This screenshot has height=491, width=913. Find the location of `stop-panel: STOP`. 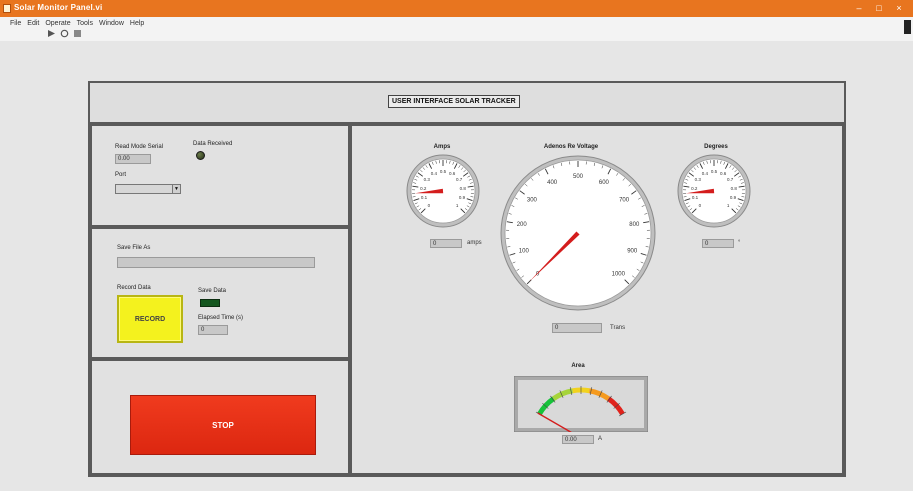

stop-panel: STOP is located at coordinates (220, 417).